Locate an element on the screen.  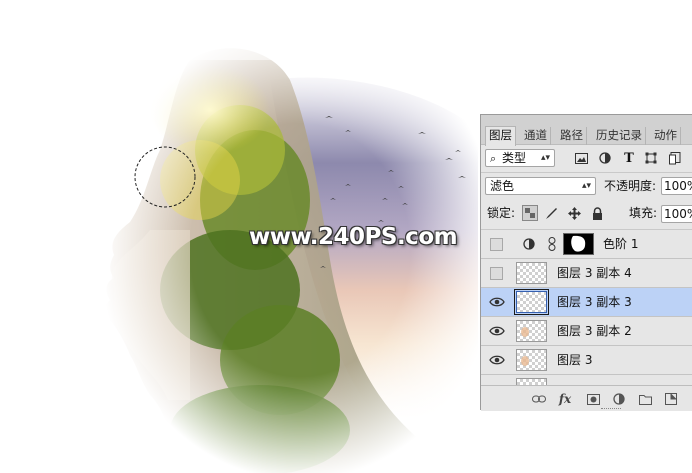
layer-name: 色阶 1 is located at coordinates (621, 244).